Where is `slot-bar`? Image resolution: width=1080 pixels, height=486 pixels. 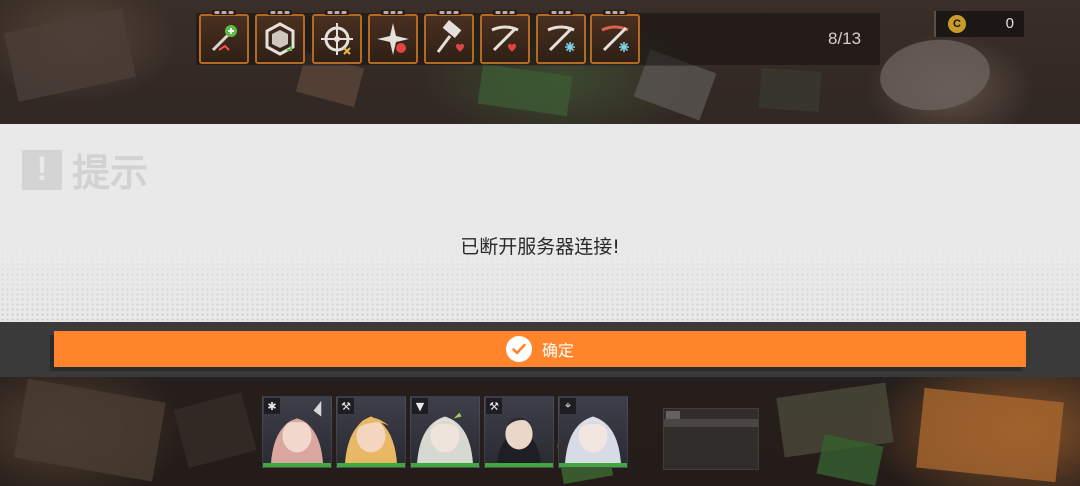
slot-bar is located at coordinates (711, 423).